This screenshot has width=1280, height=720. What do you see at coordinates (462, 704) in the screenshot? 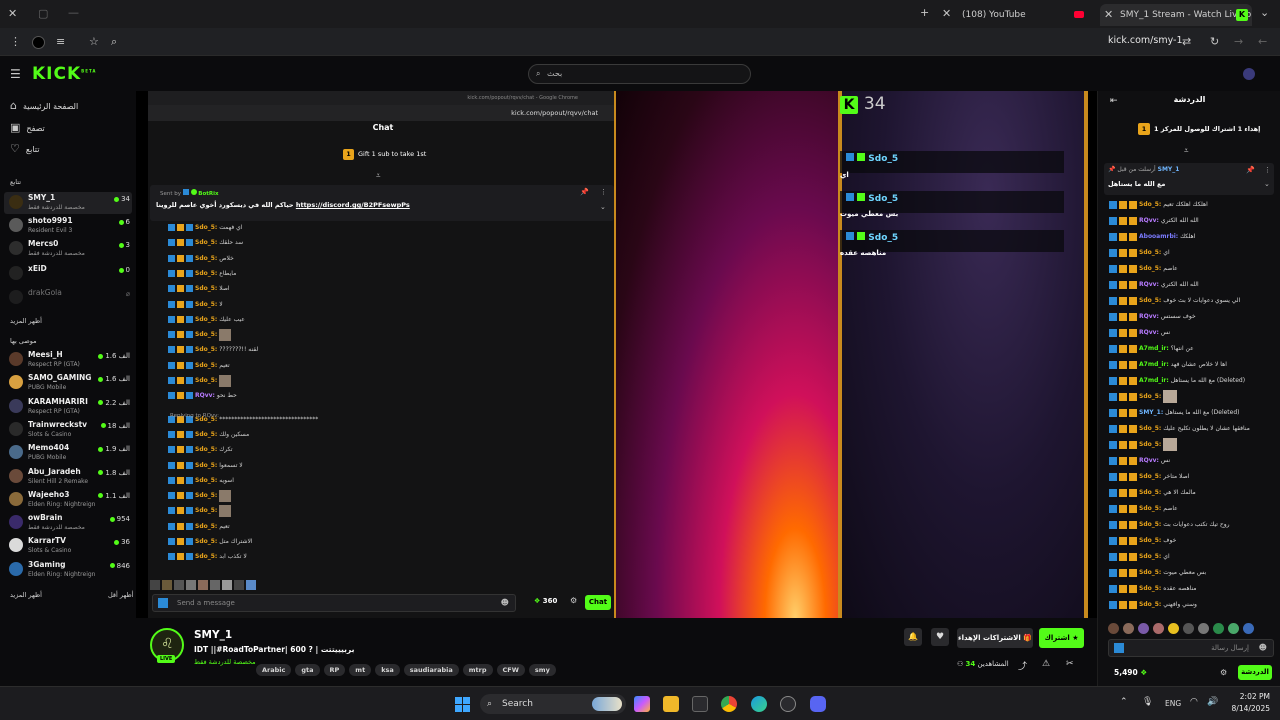
I see `windows-start-icon` at bounding box center [462, 704].